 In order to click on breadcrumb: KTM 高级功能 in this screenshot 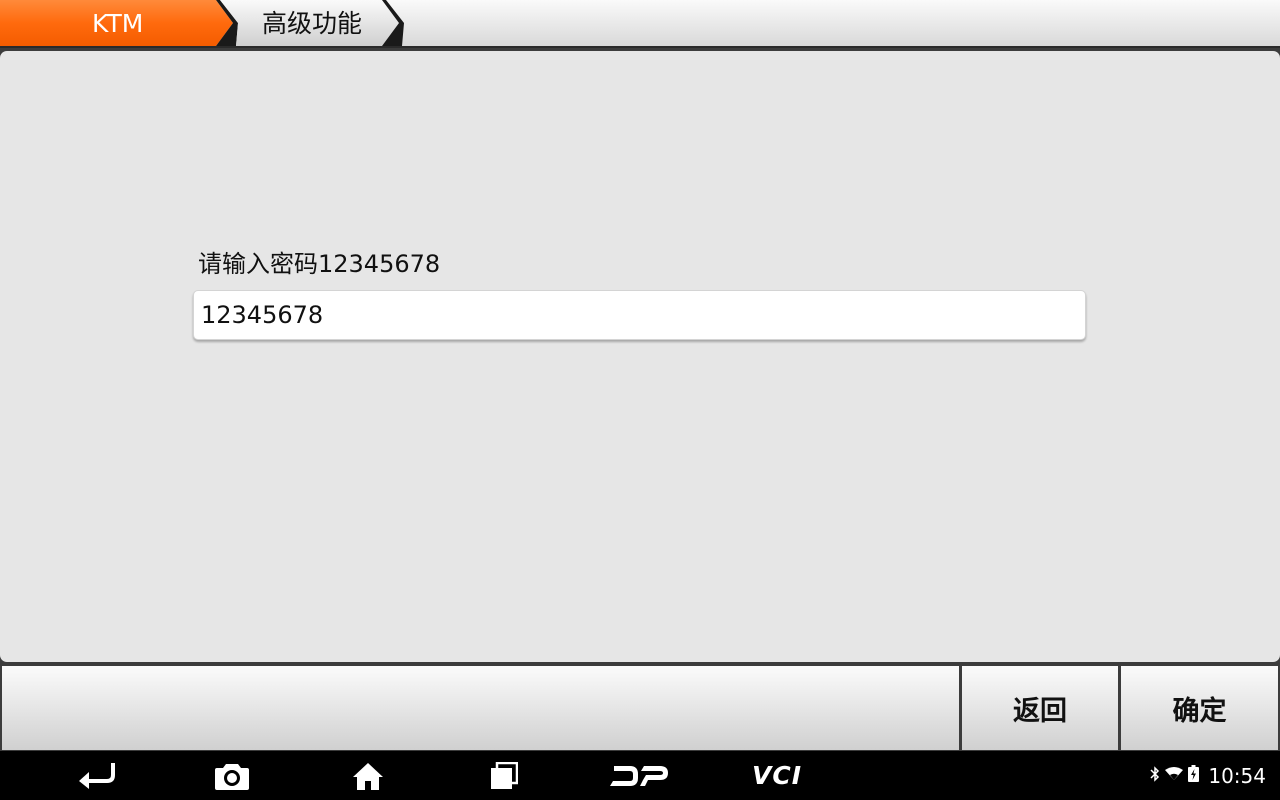, I will do `click(640, 24)`.